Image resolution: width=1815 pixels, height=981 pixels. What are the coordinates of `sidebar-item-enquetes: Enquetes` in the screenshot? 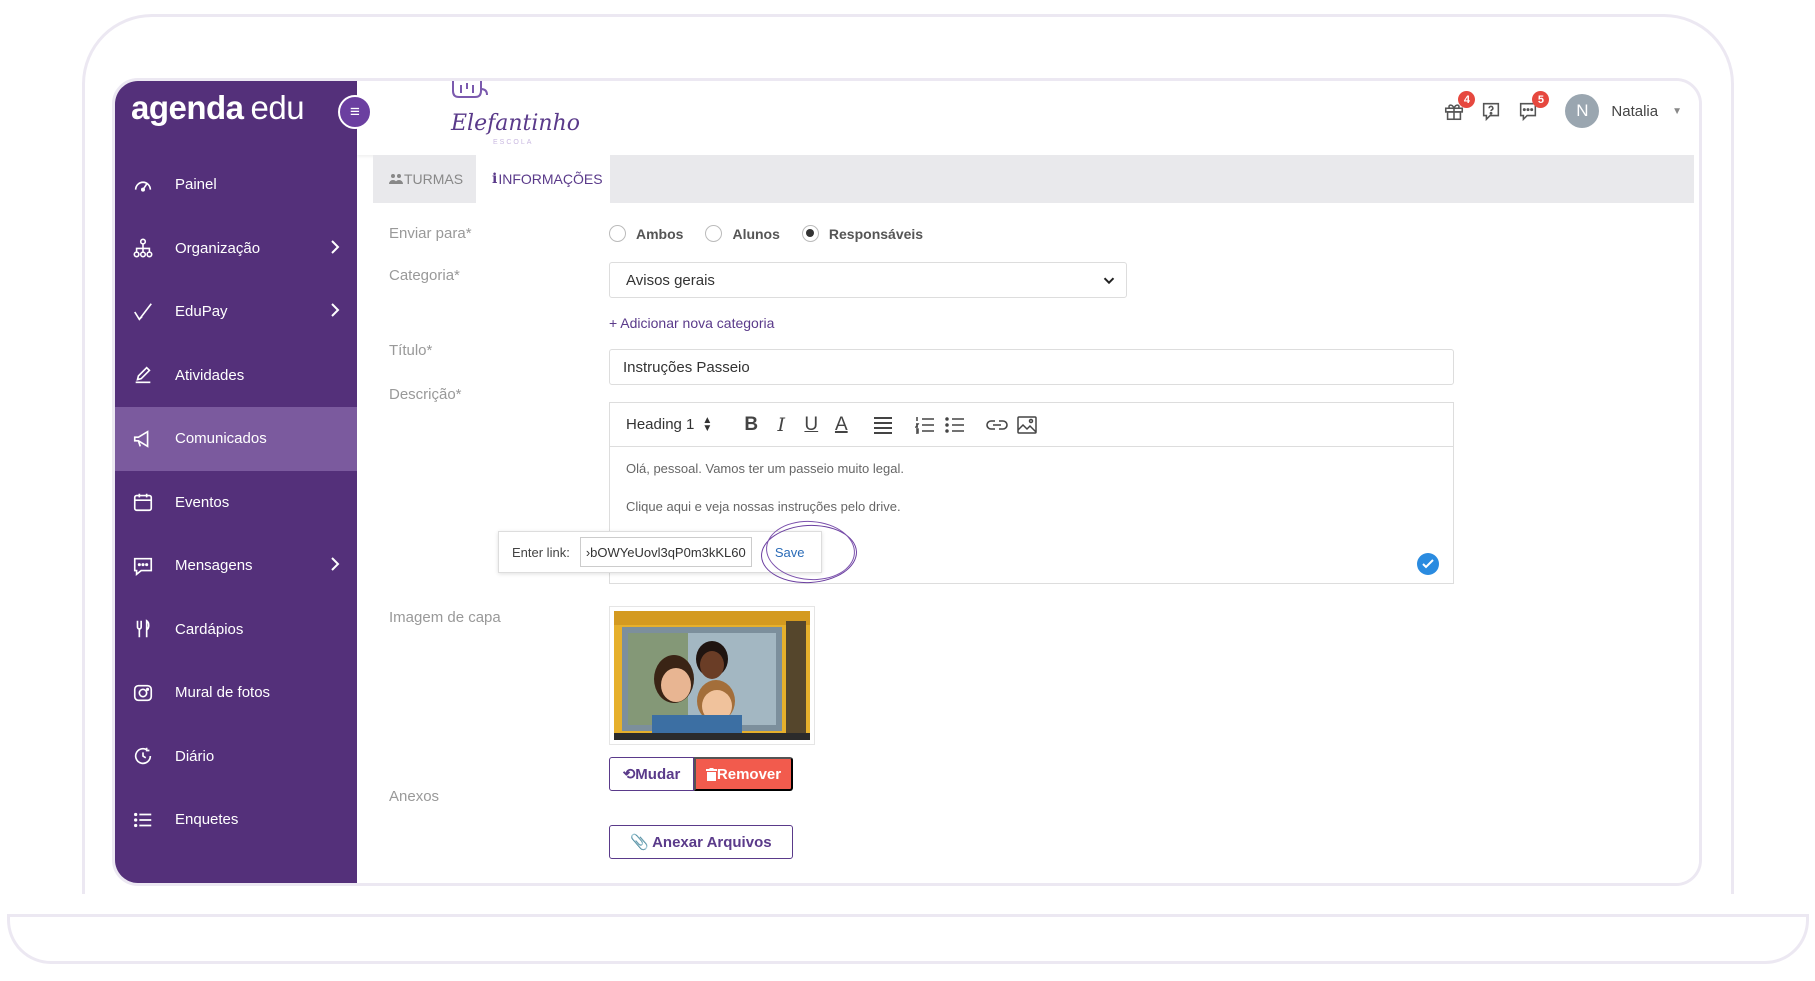 It's located at (236, 820).